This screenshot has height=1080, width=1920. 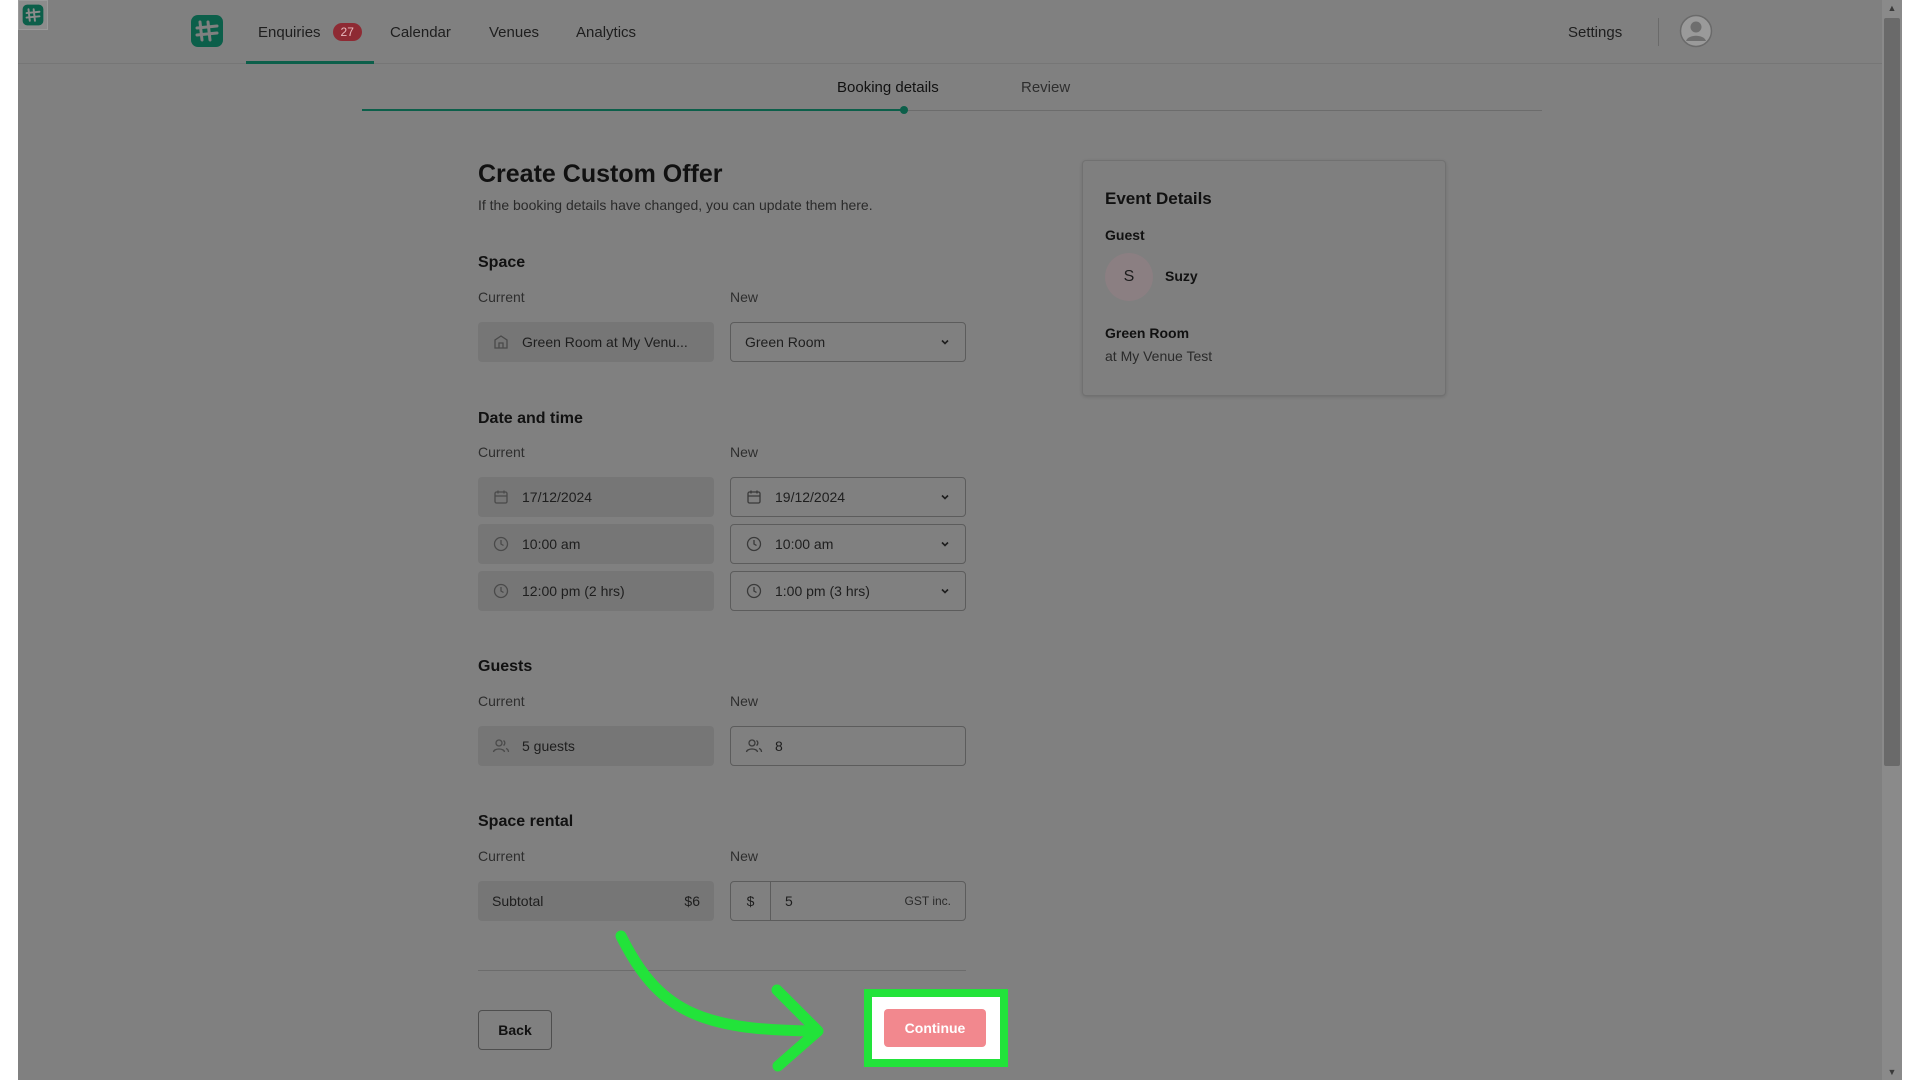 What do you see at coordinates (719, 1001) in the screenshot?
I see `arrow-annotation-icon` at bounding box center [719, 1001].